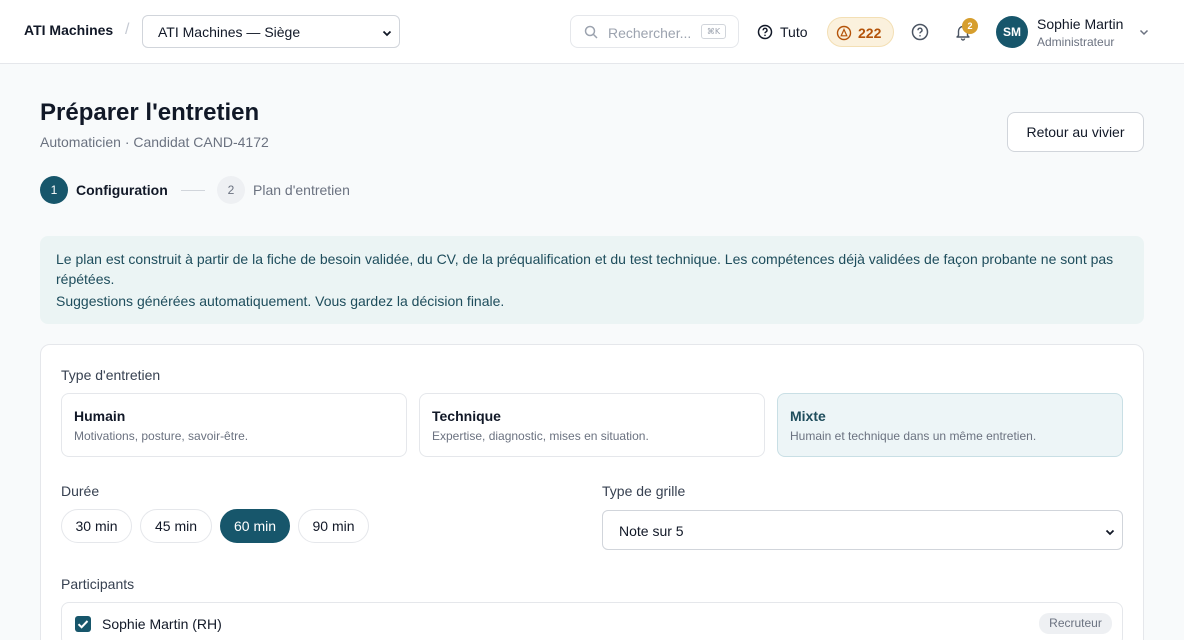  I want to click on participant-row: Sophie Martin (RH) Recruteur, so click(592, 621).